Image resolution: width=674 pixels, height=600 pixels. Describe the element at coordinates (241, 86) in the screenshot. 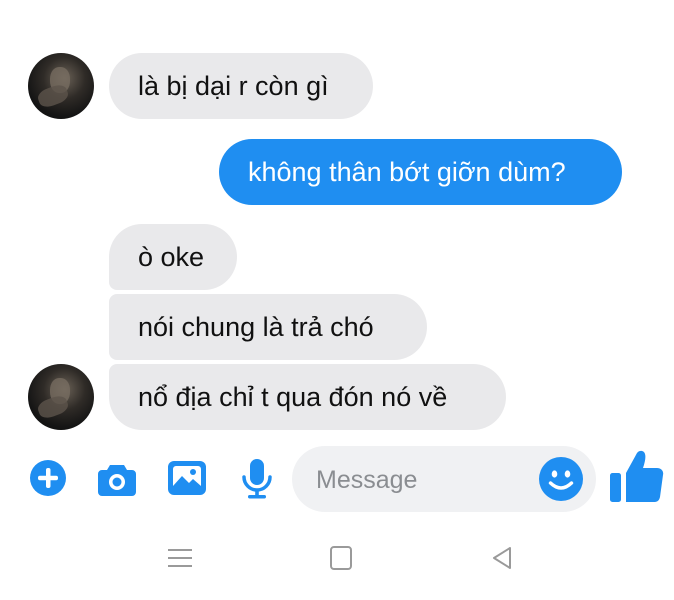

I see `incoming-message-bubble: là bị dại r còn gì` at that location.